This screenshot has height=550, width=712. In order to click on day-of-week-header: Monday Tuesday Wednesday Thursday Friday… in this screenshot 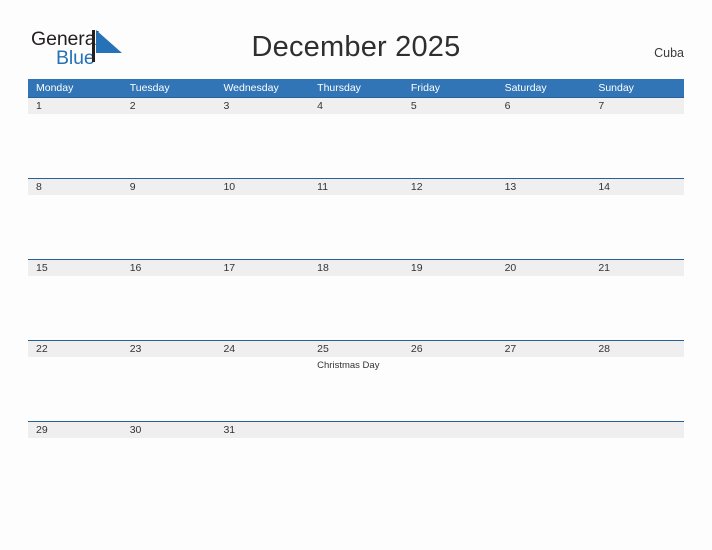, I will do `click(356, 88)`.